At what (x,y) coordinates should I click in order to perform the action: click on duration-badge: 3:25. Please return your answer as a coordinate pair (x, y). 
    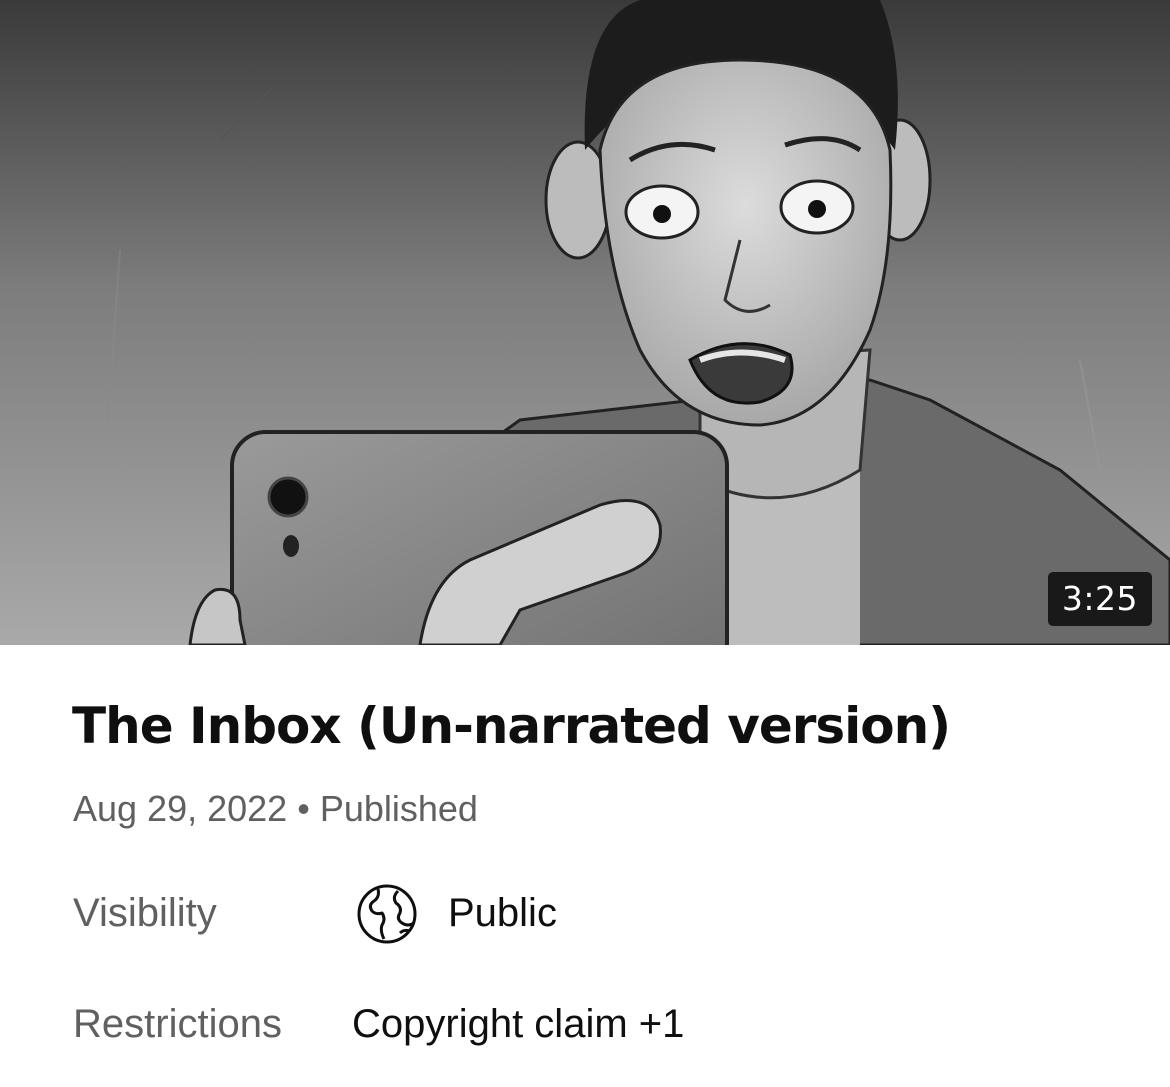
    Looking at the image, I should click on (1099, 599).